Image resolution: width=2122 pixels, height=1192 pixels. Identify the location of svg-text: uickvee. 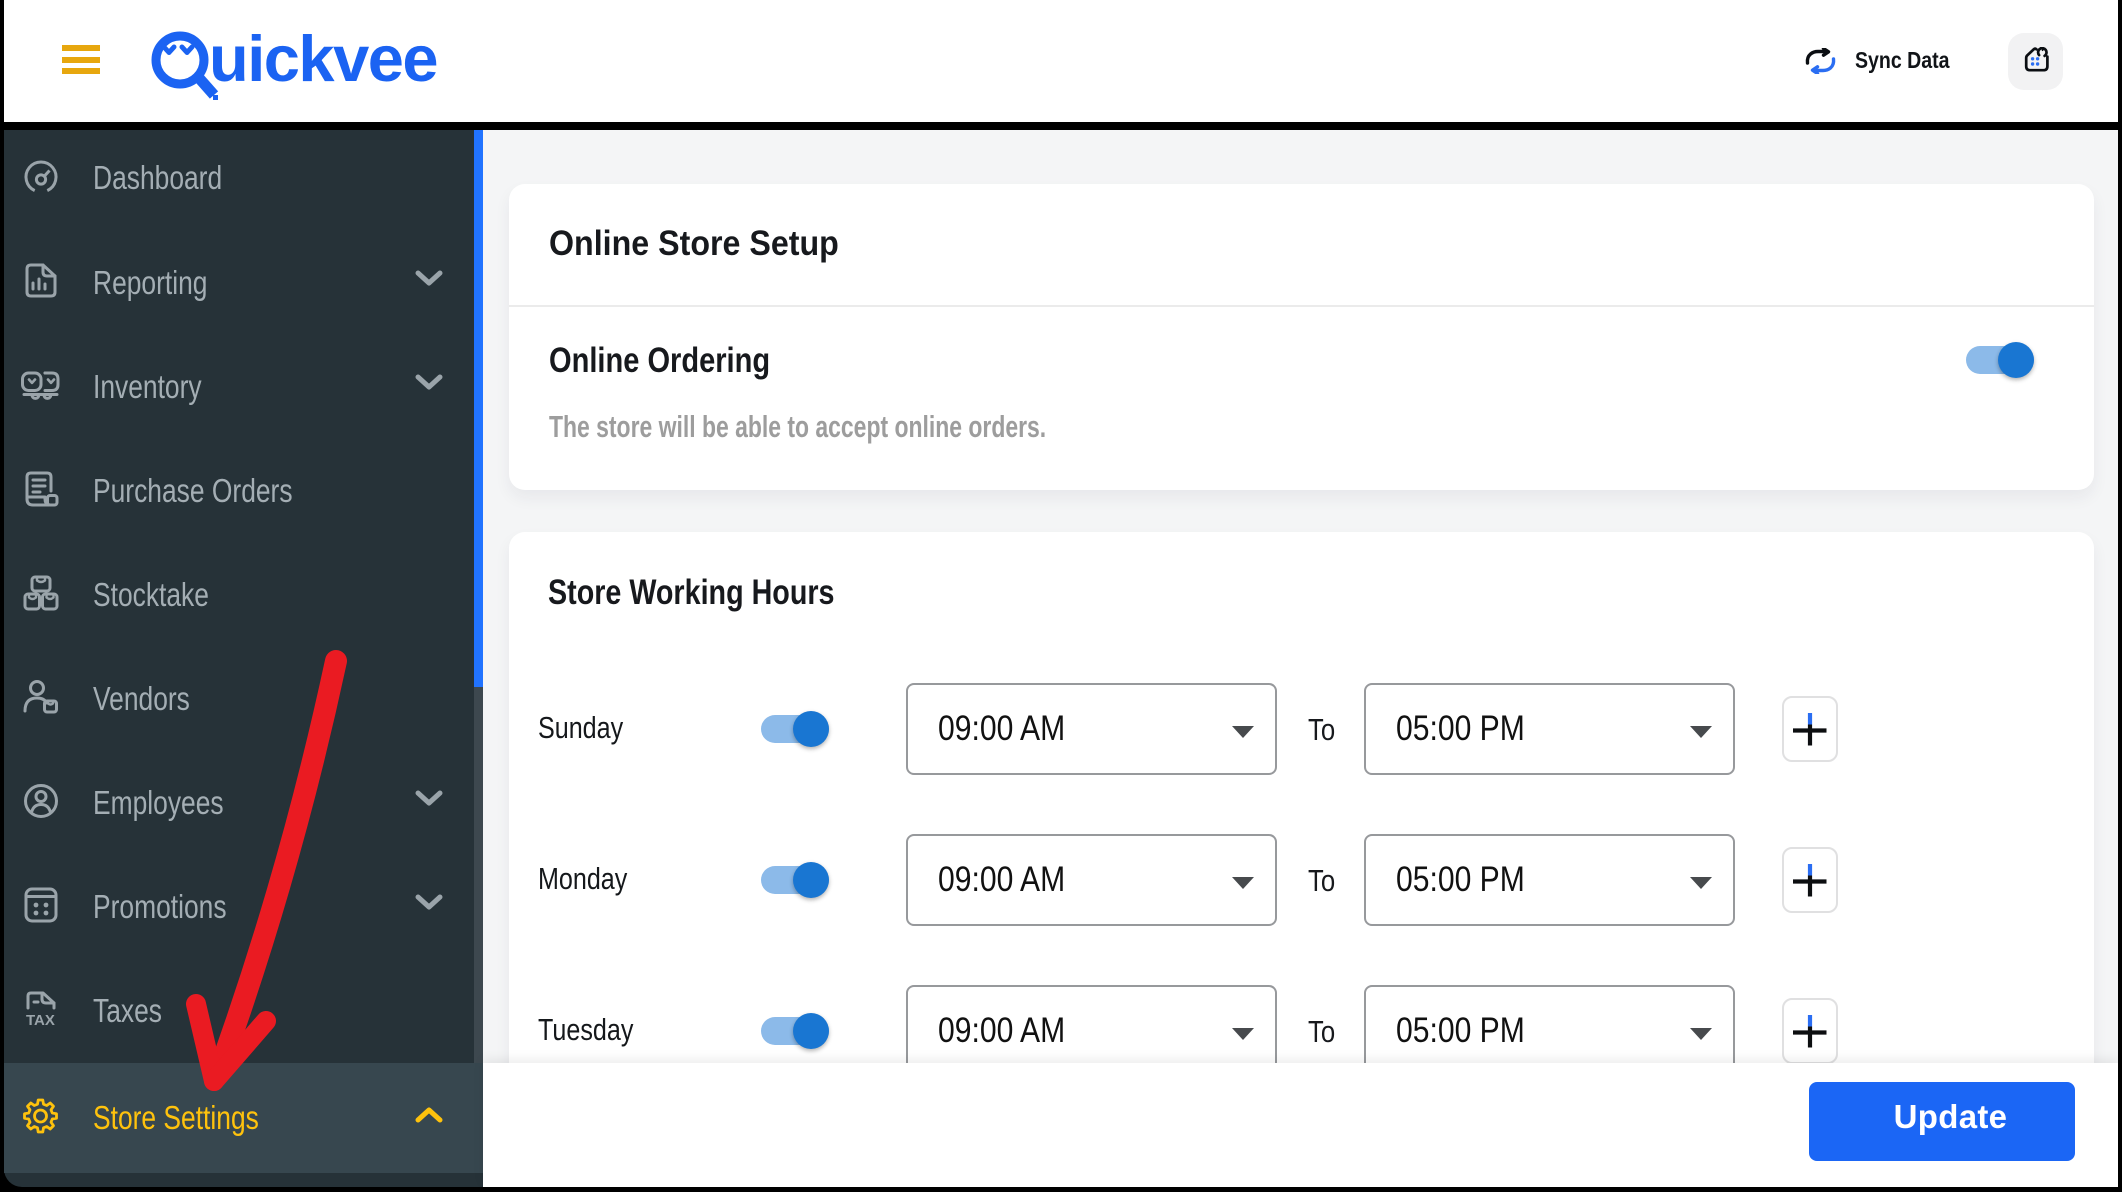
(323, 60).